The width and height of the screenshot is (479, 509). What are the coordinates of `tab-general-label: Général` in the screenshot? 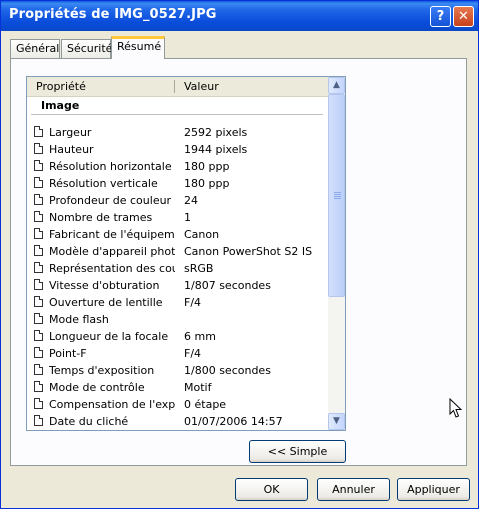 It's located at (38, 48).